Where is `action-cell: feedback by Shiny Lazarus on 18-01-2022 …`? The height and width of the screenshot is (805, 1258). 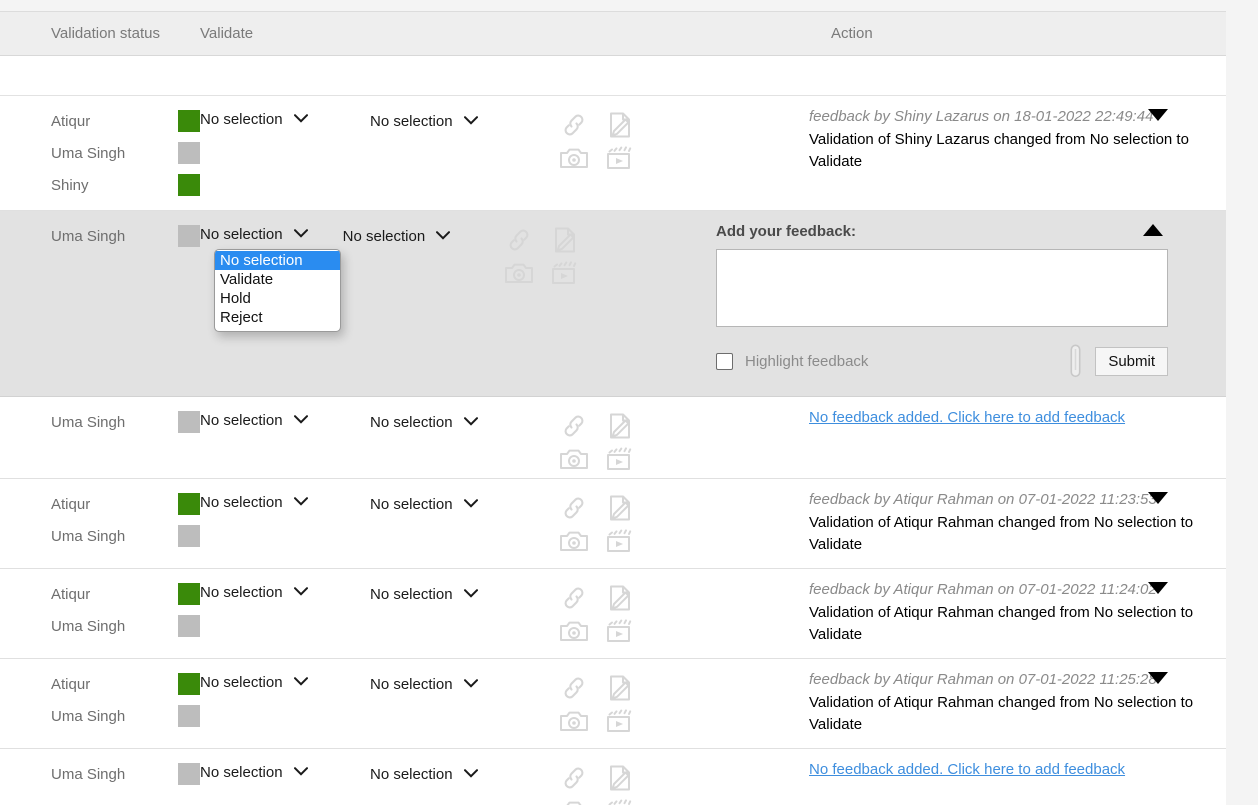 action-cell: feedback by Shiny Lazarus on 18-01-2022 … is located at coordinates (1006, 153).